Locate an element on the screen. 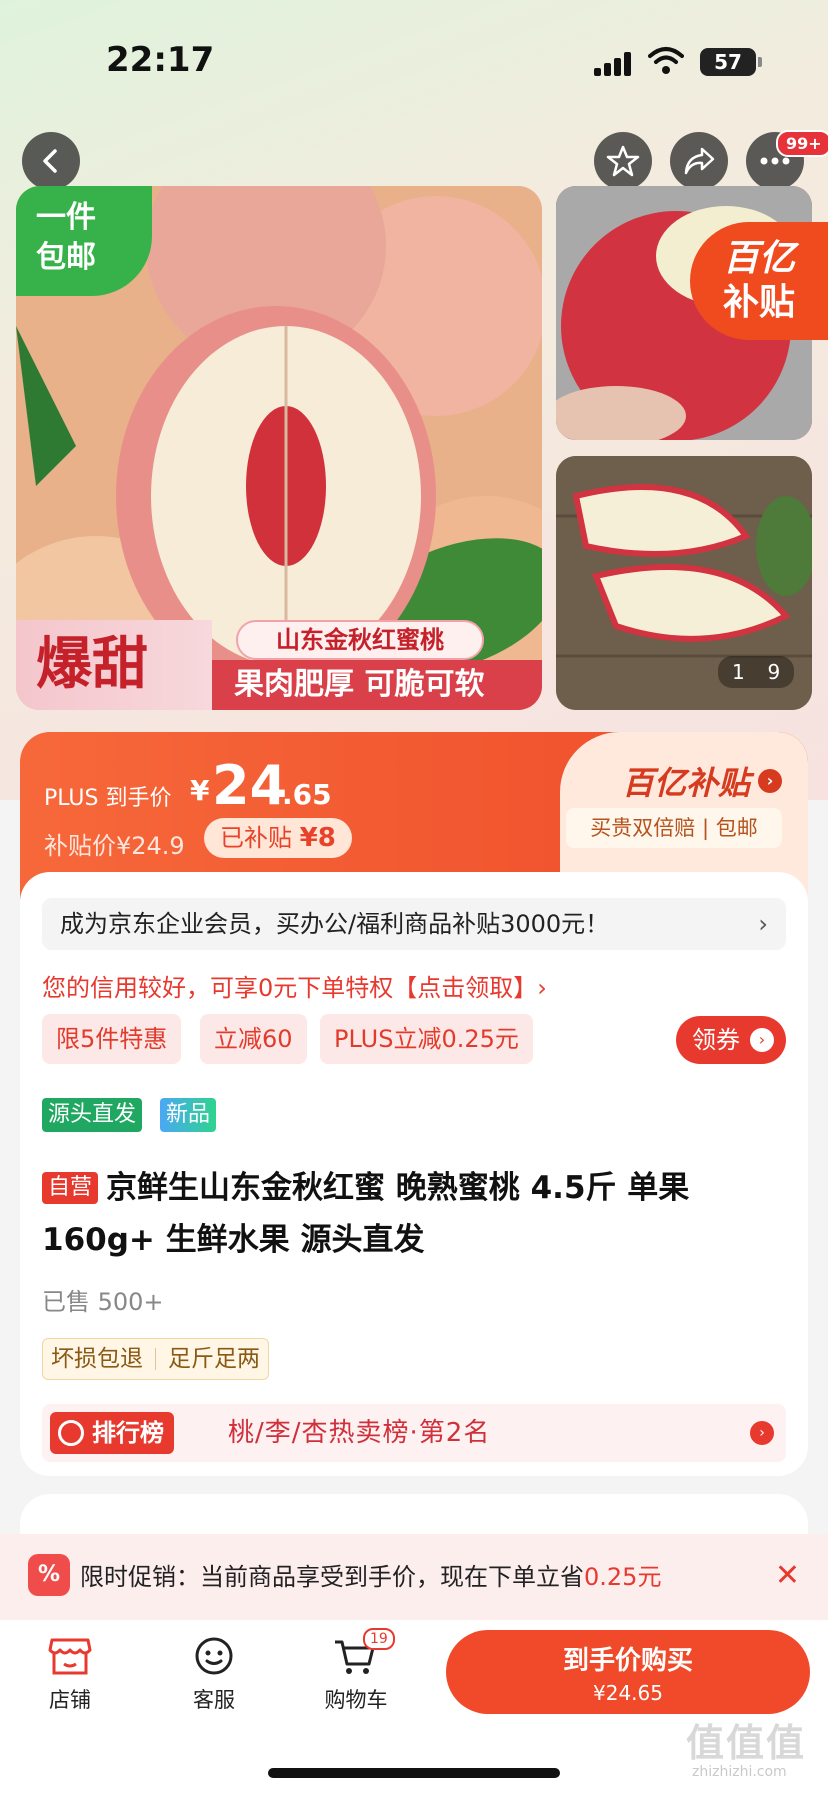 The height and width of the screenshot is (1796, 828). self-operated-tag: 自营 is located at coordinates (70, 1188).